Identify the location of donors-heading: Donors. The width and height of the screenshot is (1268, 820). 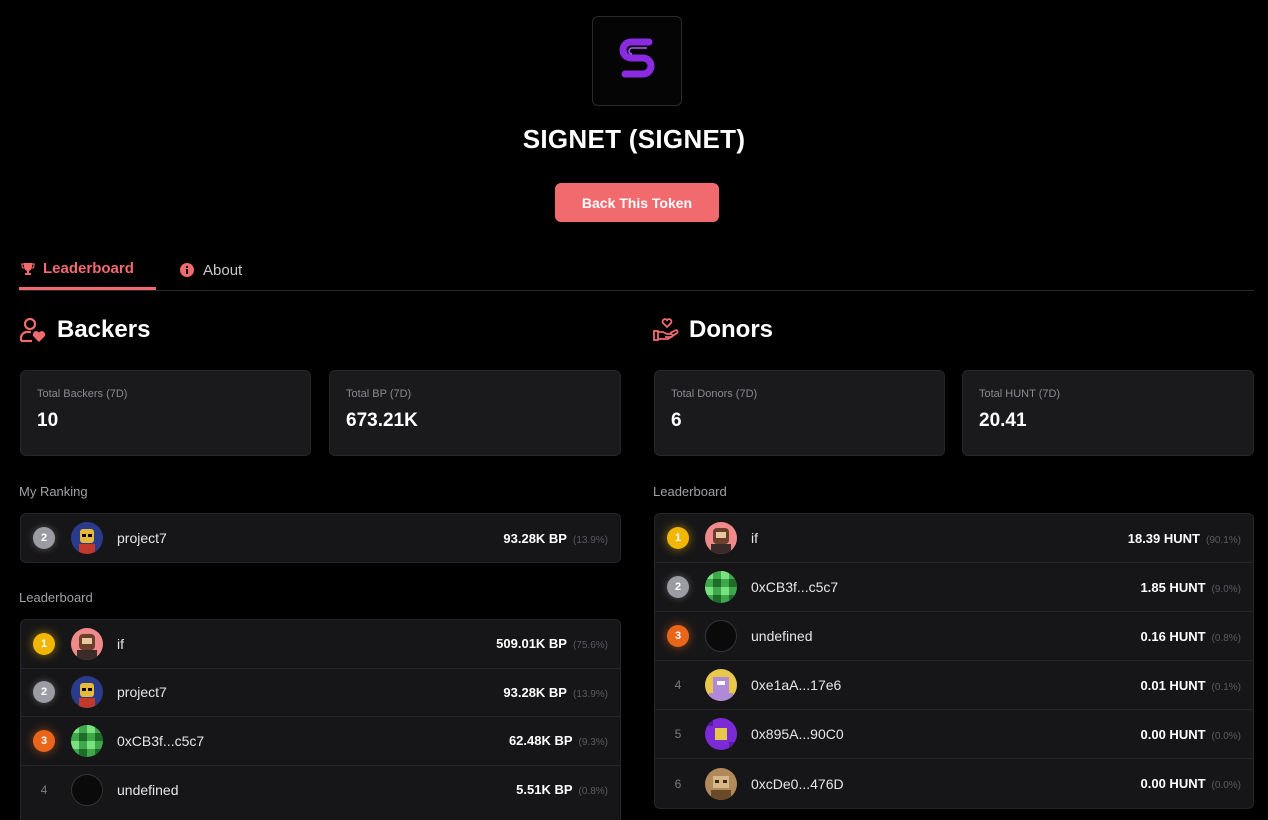
(713, 330).